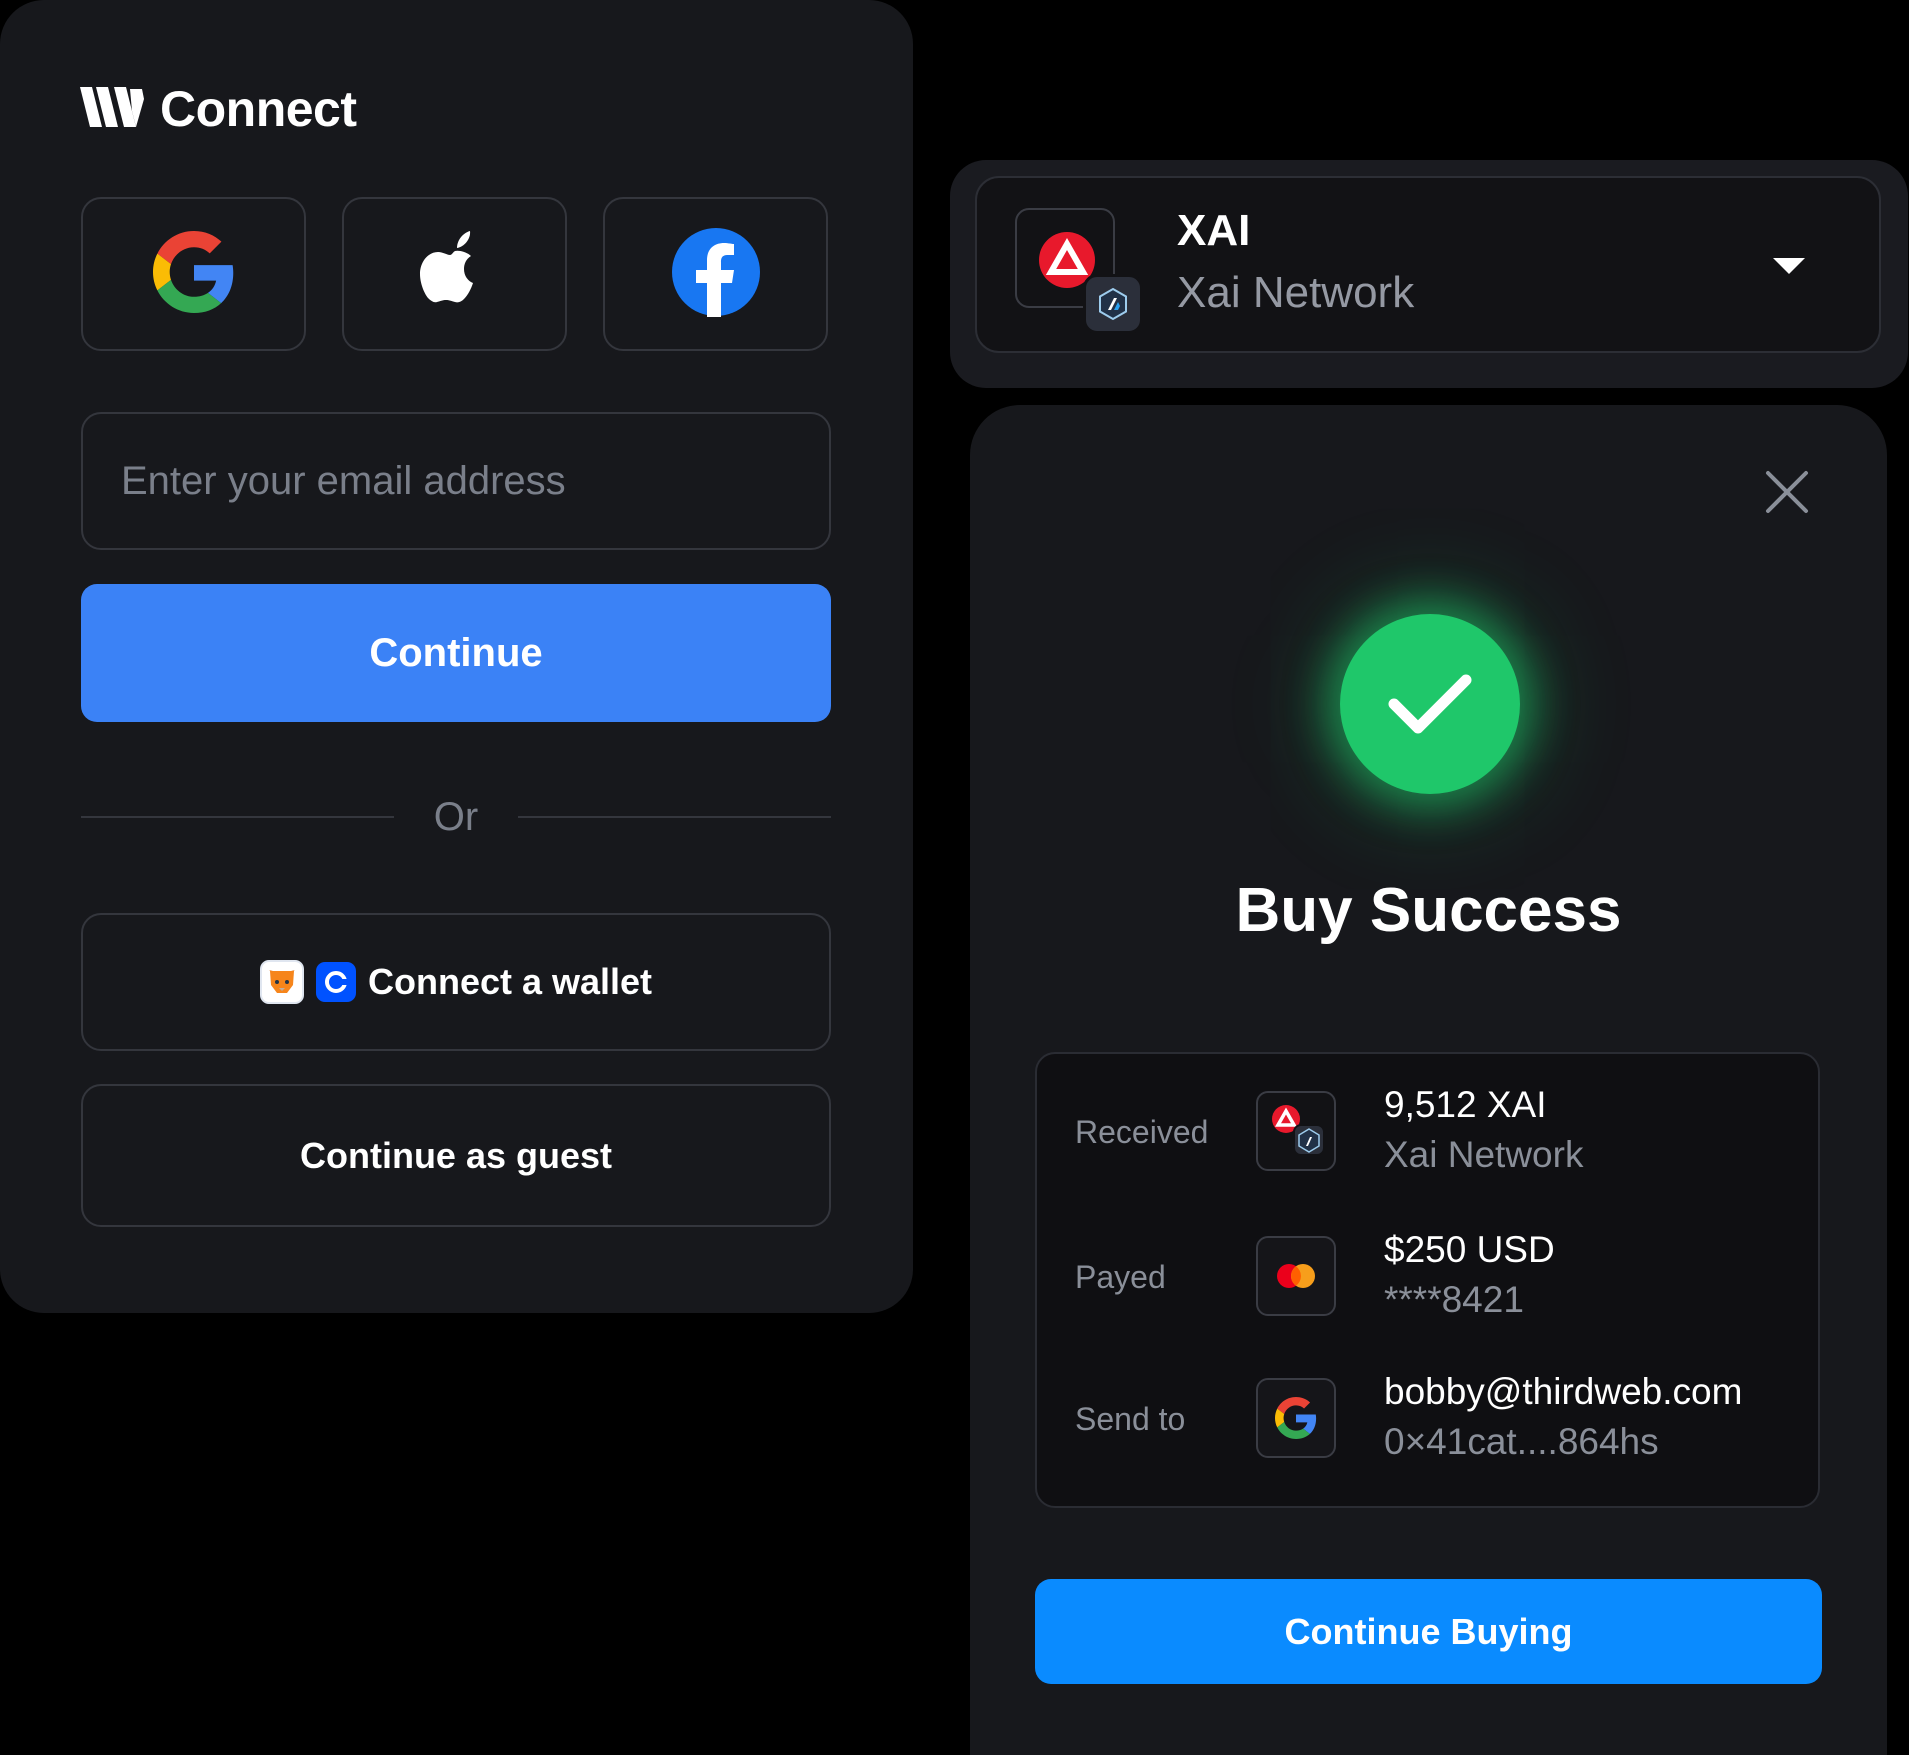  What do you see at coordinates (1113, 304) in the screenshot?
I see `arbitrum-badge-icon` at bounding box center [1113, 304].